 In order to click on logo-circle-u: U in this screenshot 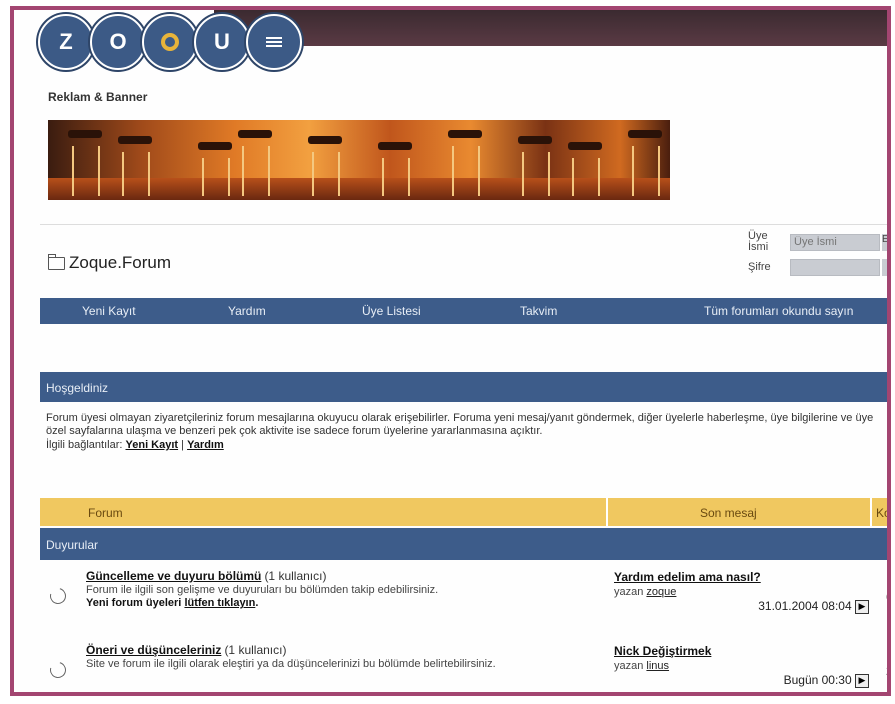, I will do `click(222, 42)`.